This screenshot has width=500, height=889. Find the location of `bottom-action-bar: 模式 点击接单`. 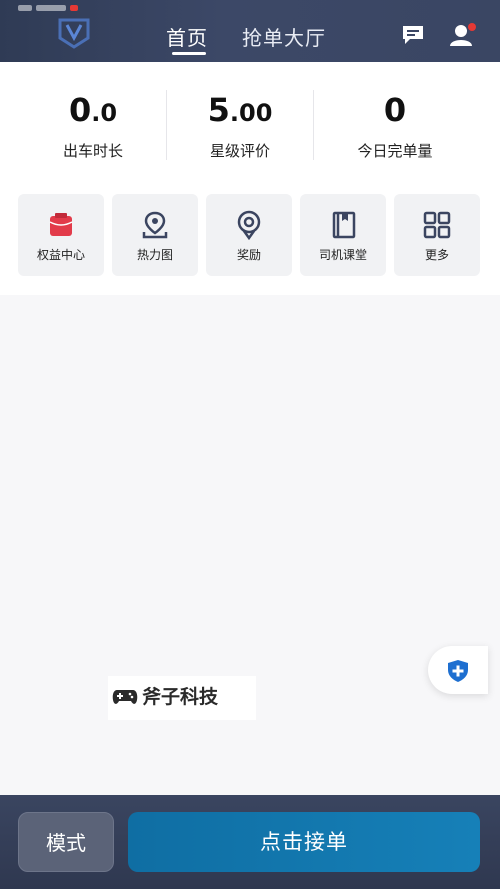

bottom-action-bar: 模式 点击接单 is located at coordinates (250, 842).